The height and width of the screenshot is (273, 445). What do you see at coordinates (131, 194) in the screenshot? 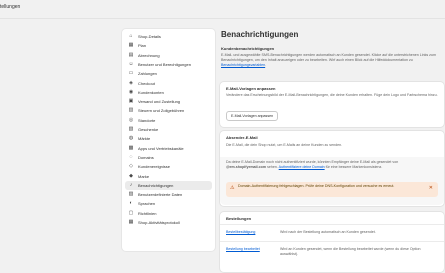
I see `data-icon: ▨` at bounding box center [131, 194].